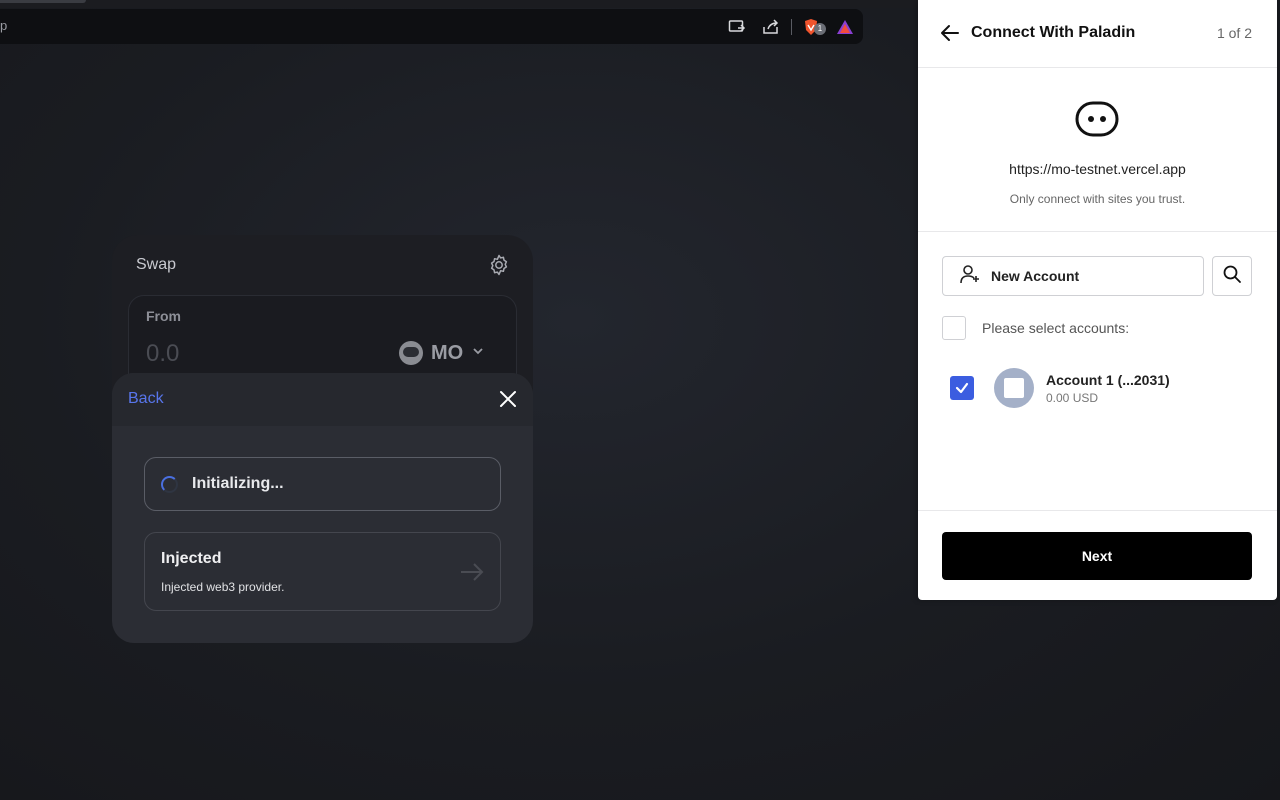 The image size is (1280, 800). Describe the element at coordinates (478, 353) in the screenshot. I see `chevron-down-icon` at that location.